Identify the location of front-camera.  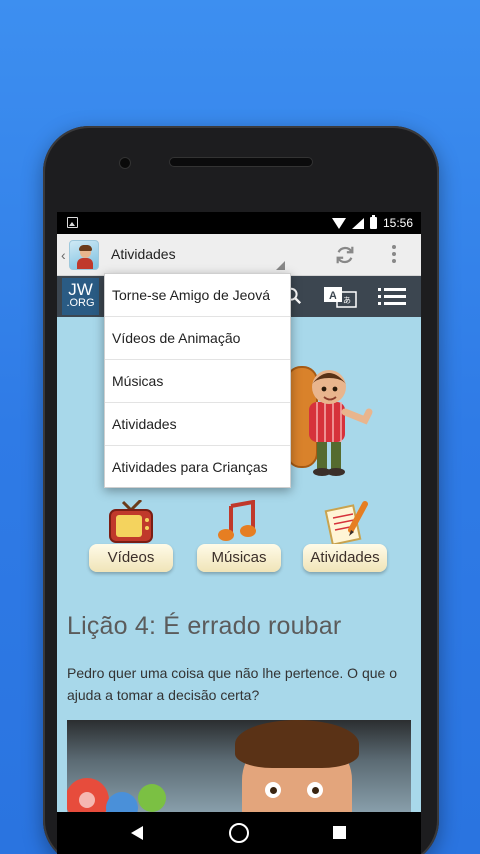
(125, 163).